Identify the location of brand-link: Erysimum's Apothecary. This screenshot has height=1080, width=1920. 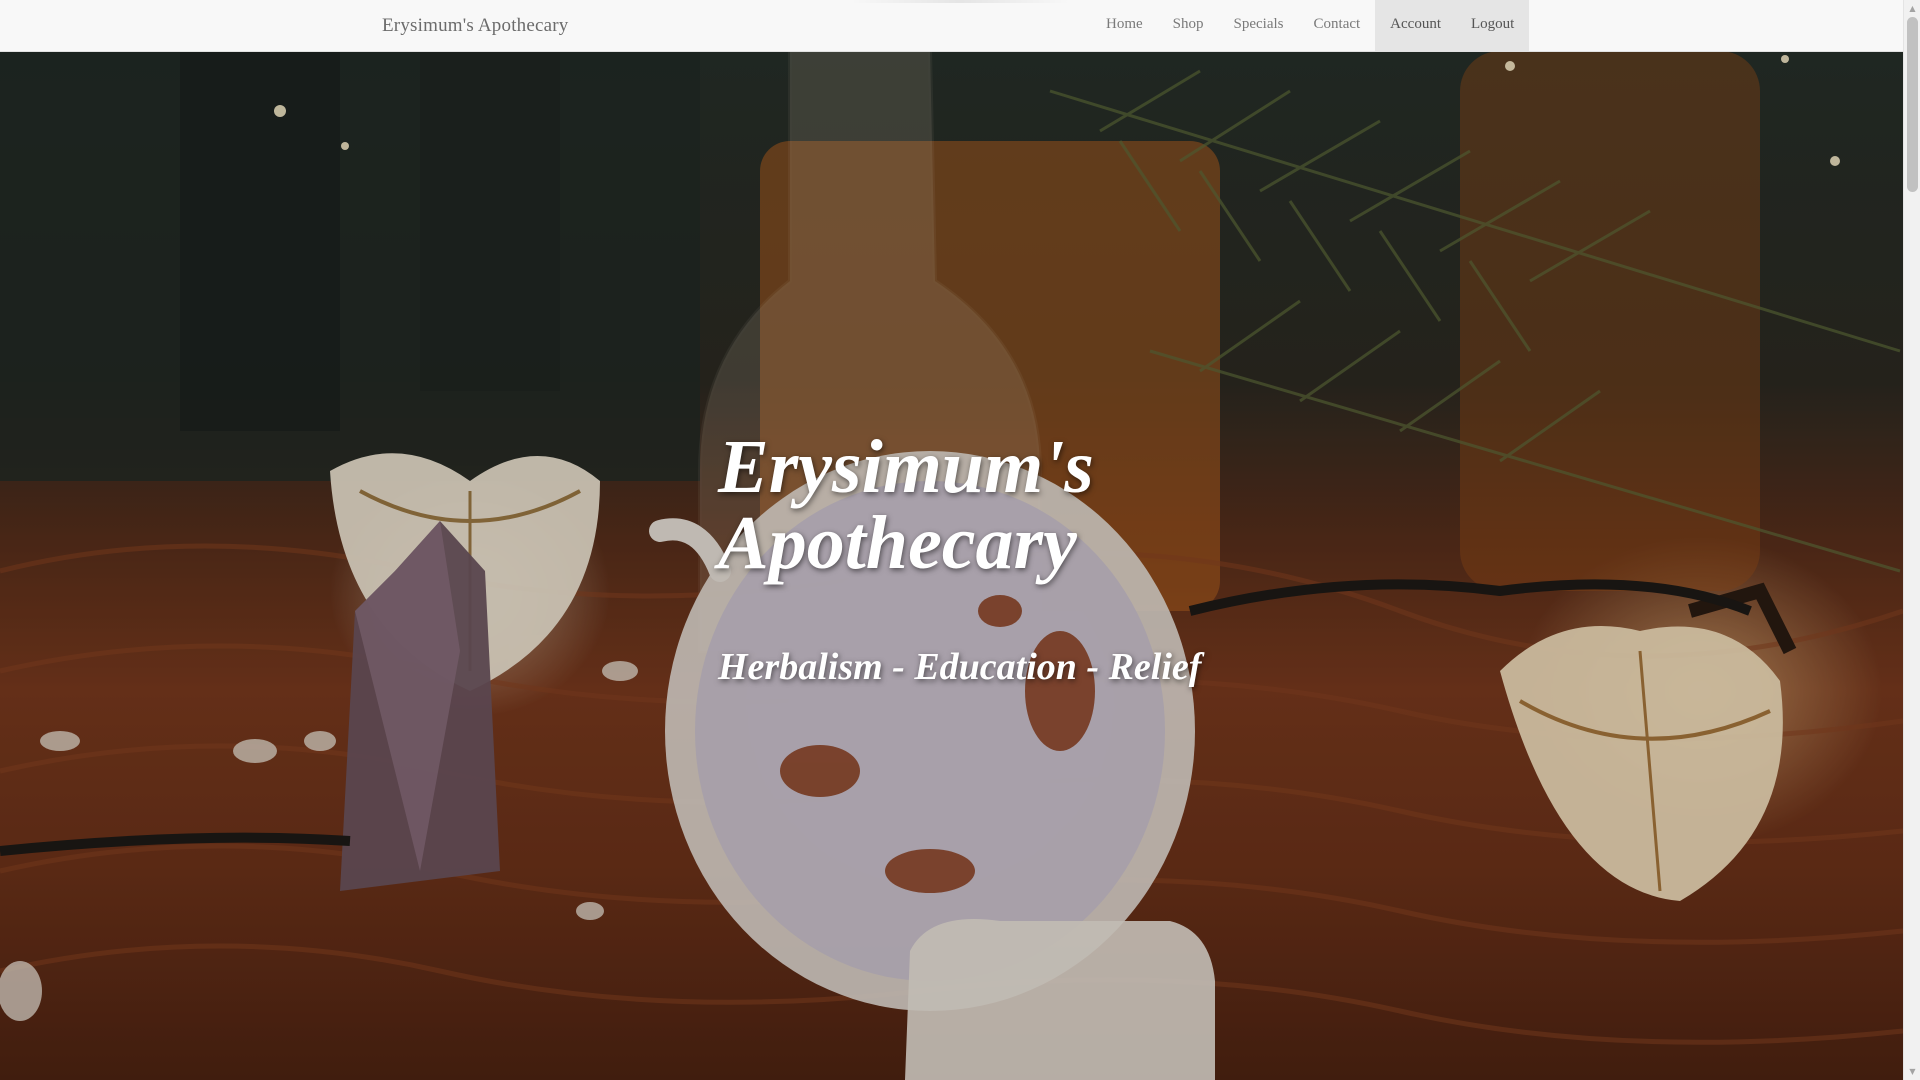
(475, 25).